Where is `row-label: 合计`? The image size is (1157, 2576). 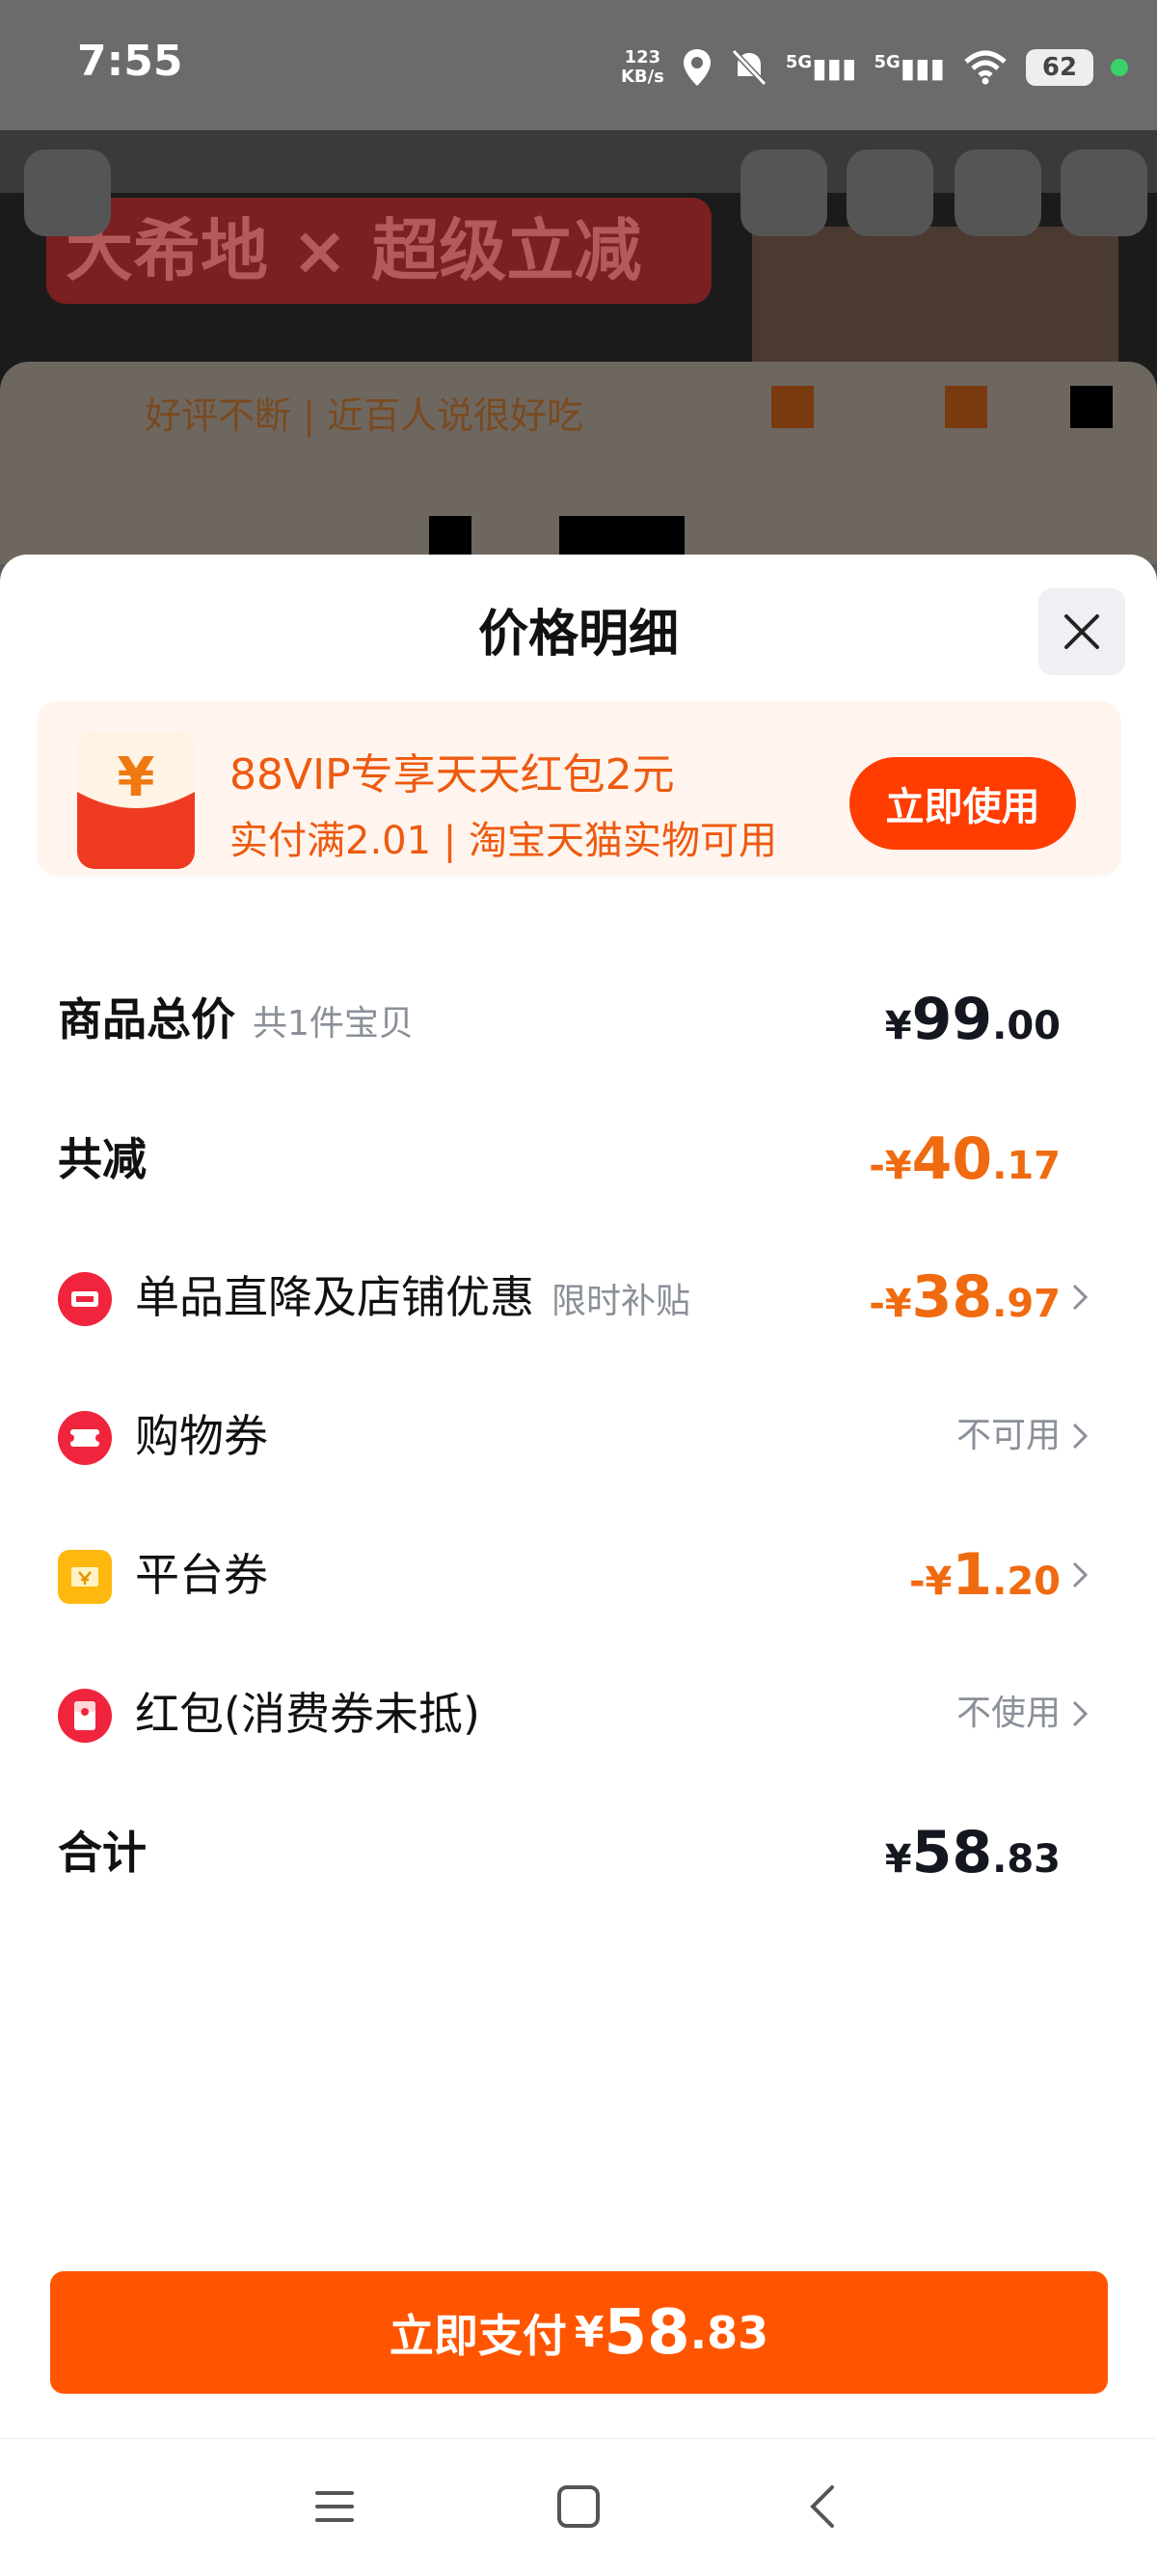 row-label: 合计 is located at coordinates (102, 1853).